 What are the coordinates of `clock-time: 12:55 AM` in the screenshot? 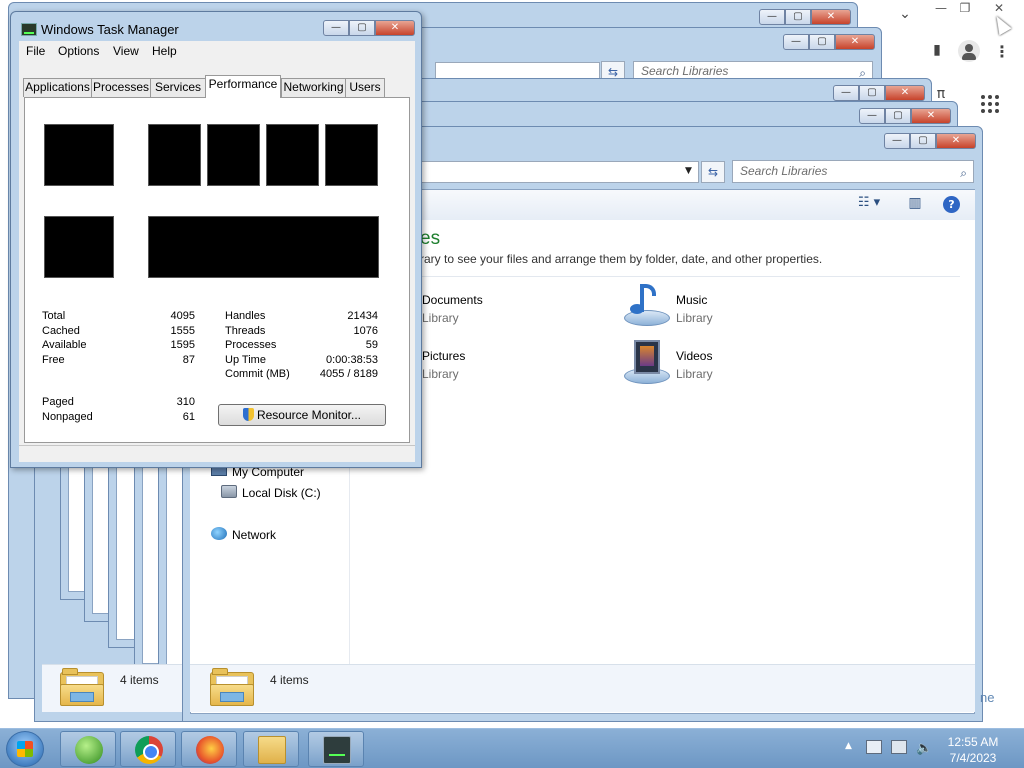 It's located at (973, 742).